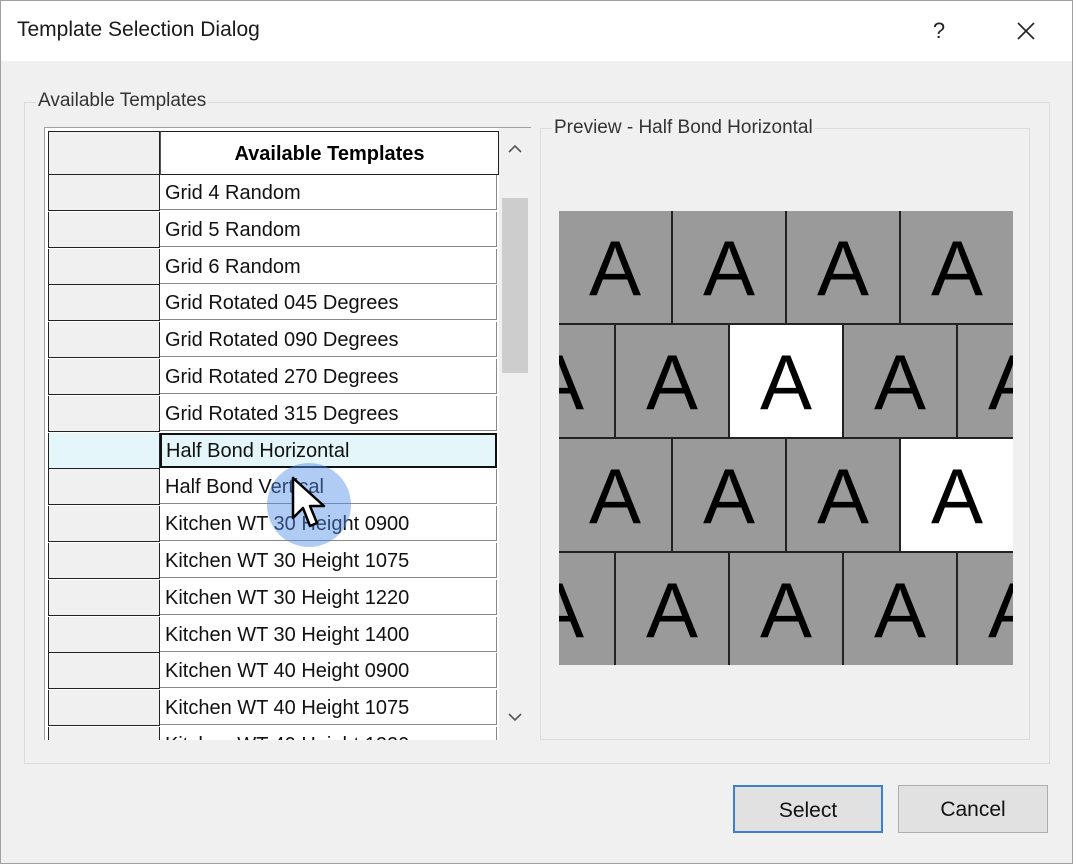 The image size is (1073, 864). What do you see at coordinates (328, 560) in the screenshot?
I see `template-name-cell: Kitchen WT 30 Height 1075` at bounding box center [328, 560].